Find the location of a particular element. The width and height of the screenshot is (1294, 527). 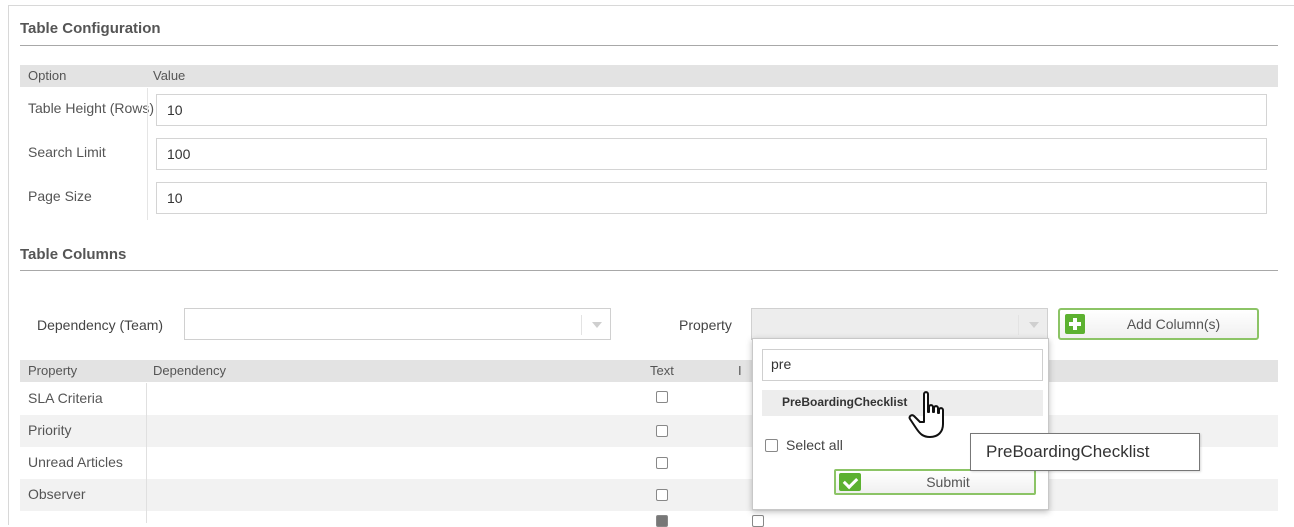

row-property: Observer is located at coordinates (57, 494).